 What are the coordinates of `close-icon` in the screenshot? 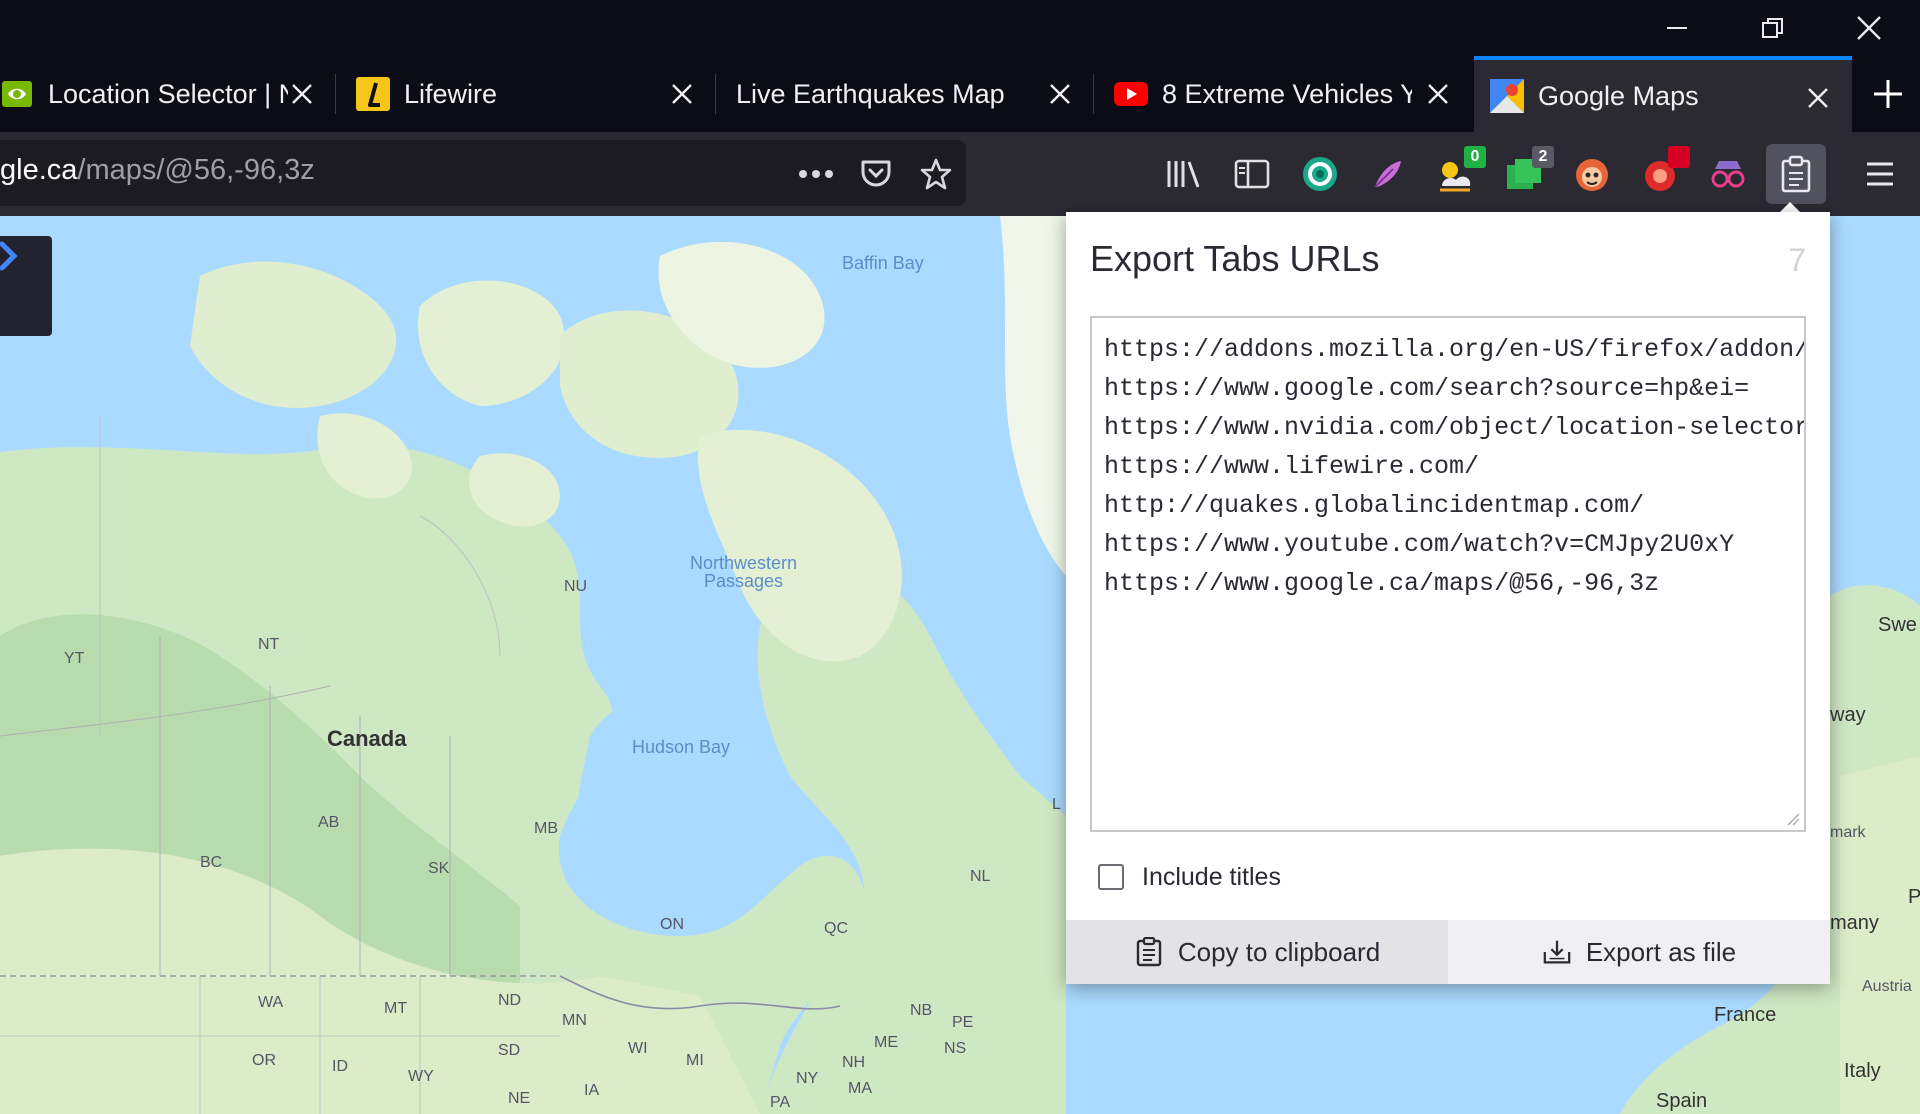 It's located at (1869, 28).